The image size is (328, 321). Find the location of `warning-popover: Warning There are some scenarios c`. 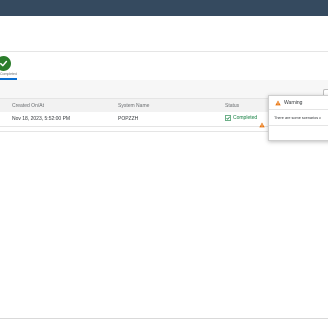

warning-popover: Warning There are some scenarios c is located at coordinates (298, 118).